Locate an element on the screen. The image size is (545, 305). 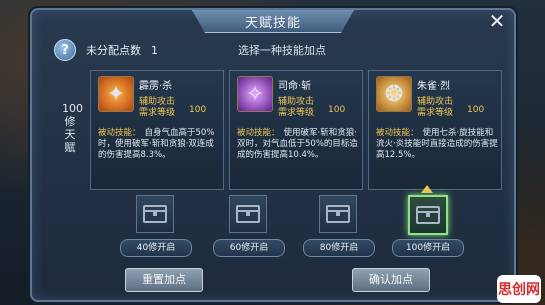
skill-name: 司命·斩 is located at coordinates (295, 86).